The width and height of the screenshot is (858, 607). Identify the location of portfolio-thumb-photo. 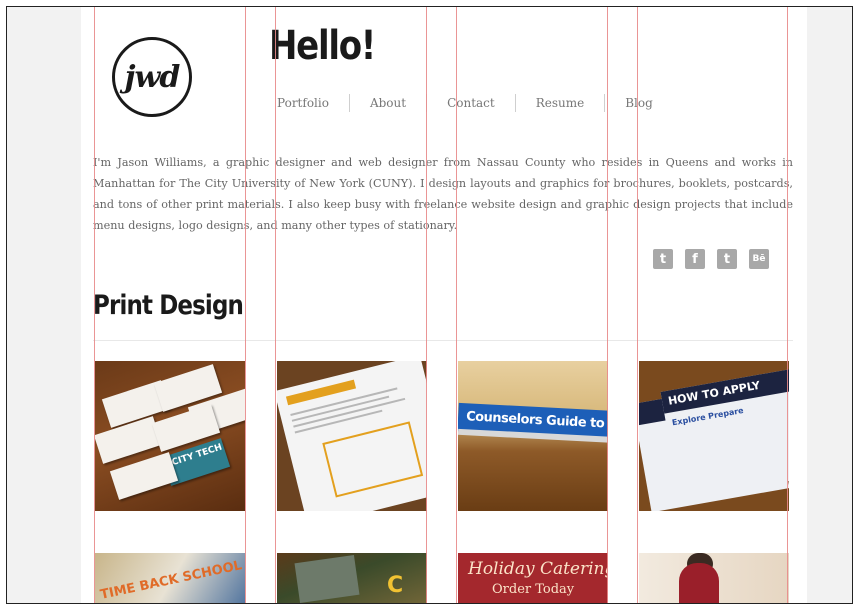
(714, 578).